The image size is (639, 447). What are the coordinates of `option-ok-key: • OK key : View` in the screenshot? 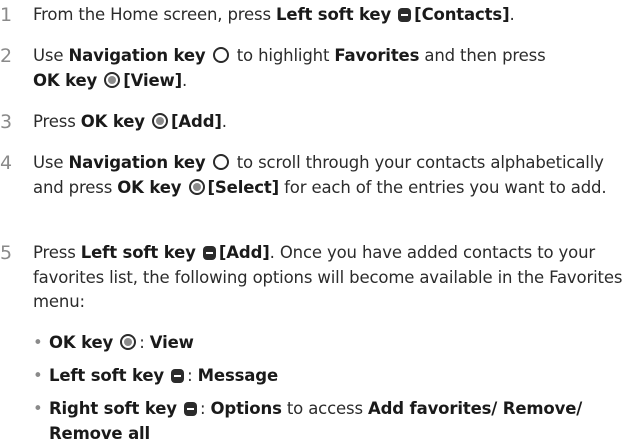 It's located at (333, 343).